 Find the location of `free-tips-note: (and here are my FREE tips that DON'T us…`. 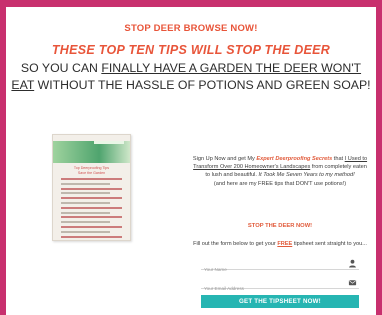

free-tips-note: (and here are my FREE tips that DON'T us… is located at coordinates (280, 183).